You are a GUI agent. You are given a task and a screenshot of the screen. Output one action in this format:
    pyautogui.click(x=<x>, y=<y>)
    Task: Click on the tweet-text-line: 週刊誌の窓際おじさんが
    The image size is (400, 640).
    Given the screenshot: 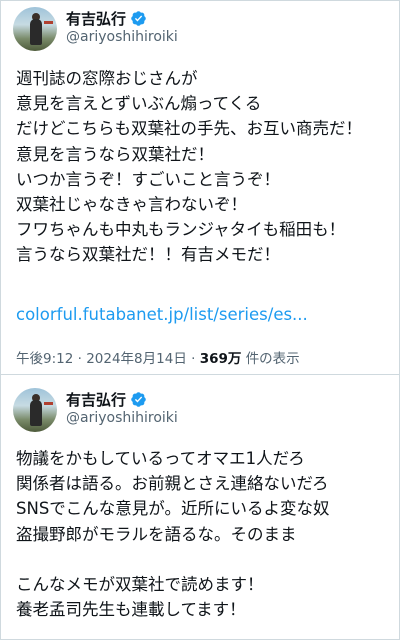 What is the action you would take?
    pyautogui.click(x=107, y=78)
    